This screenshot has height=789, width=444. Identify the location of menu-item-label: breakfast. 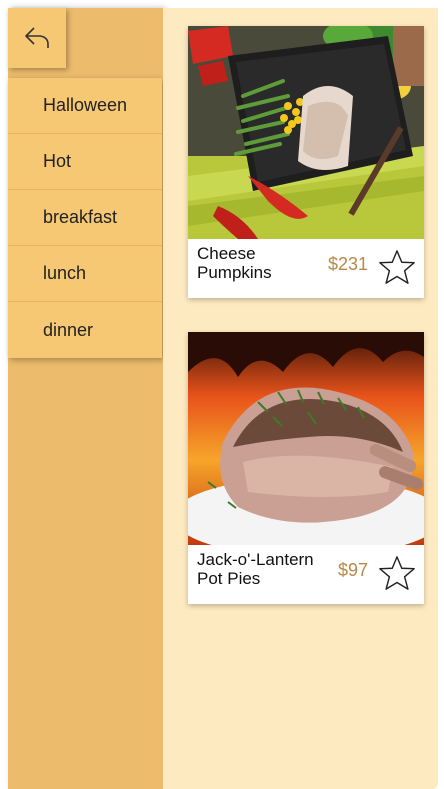
(80, 217).